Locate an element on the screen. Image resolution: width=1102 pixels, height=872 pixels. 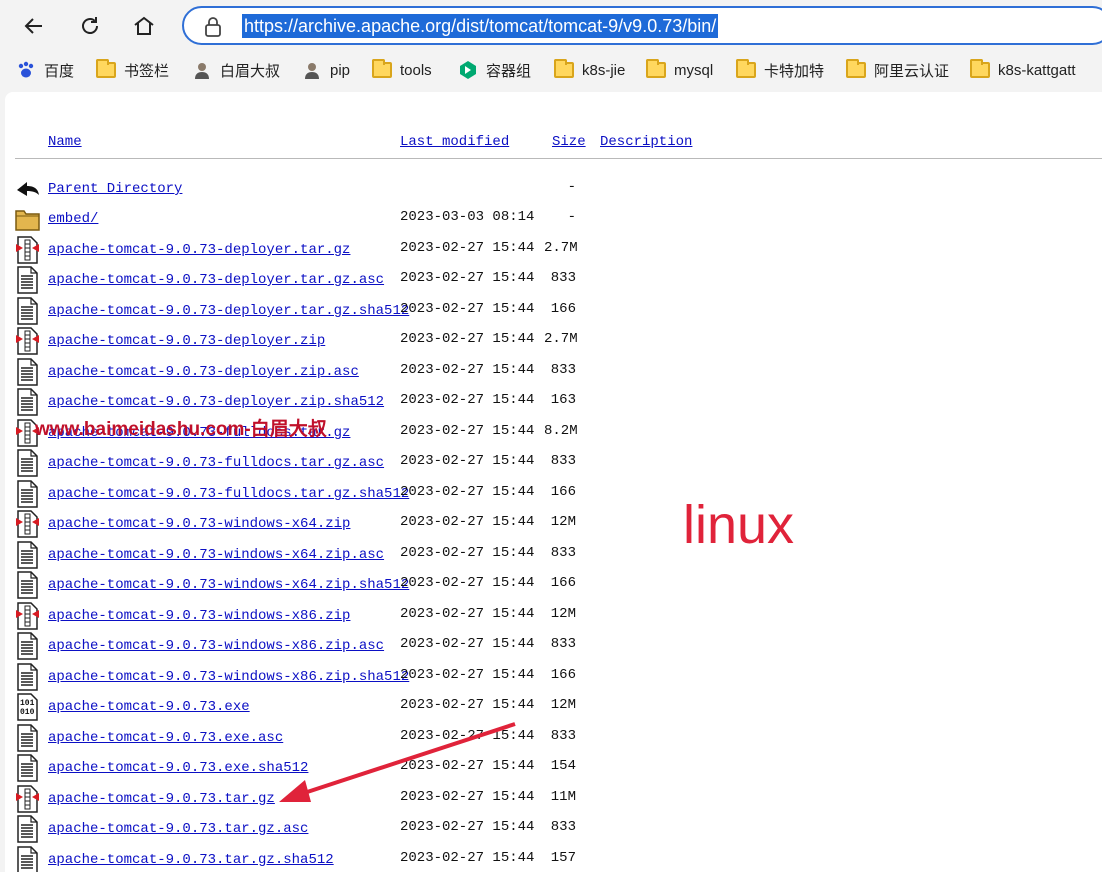
red-arrow-annotation is located at coordinates (397, 762).